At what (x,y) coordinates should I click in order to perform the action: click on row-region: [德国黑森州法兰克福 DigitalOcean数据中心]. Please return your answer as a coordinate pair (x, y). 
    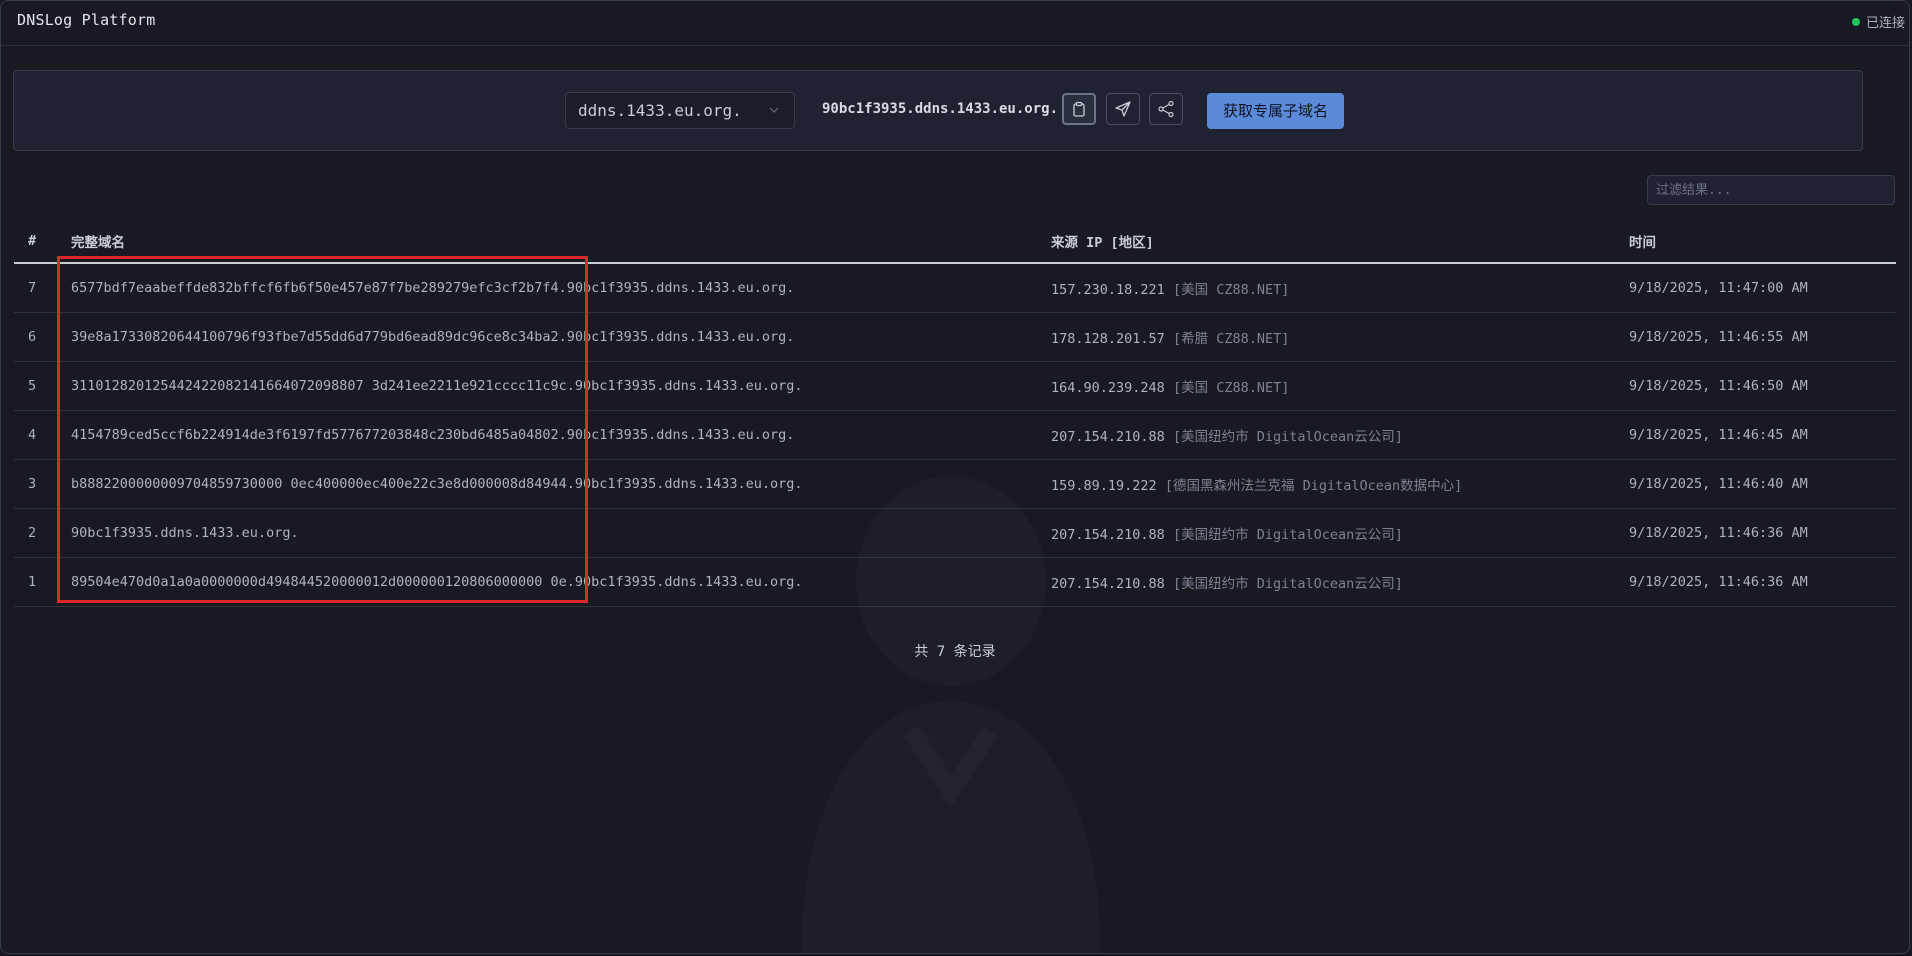
    Looking at the image, I should click on (1313, 486).